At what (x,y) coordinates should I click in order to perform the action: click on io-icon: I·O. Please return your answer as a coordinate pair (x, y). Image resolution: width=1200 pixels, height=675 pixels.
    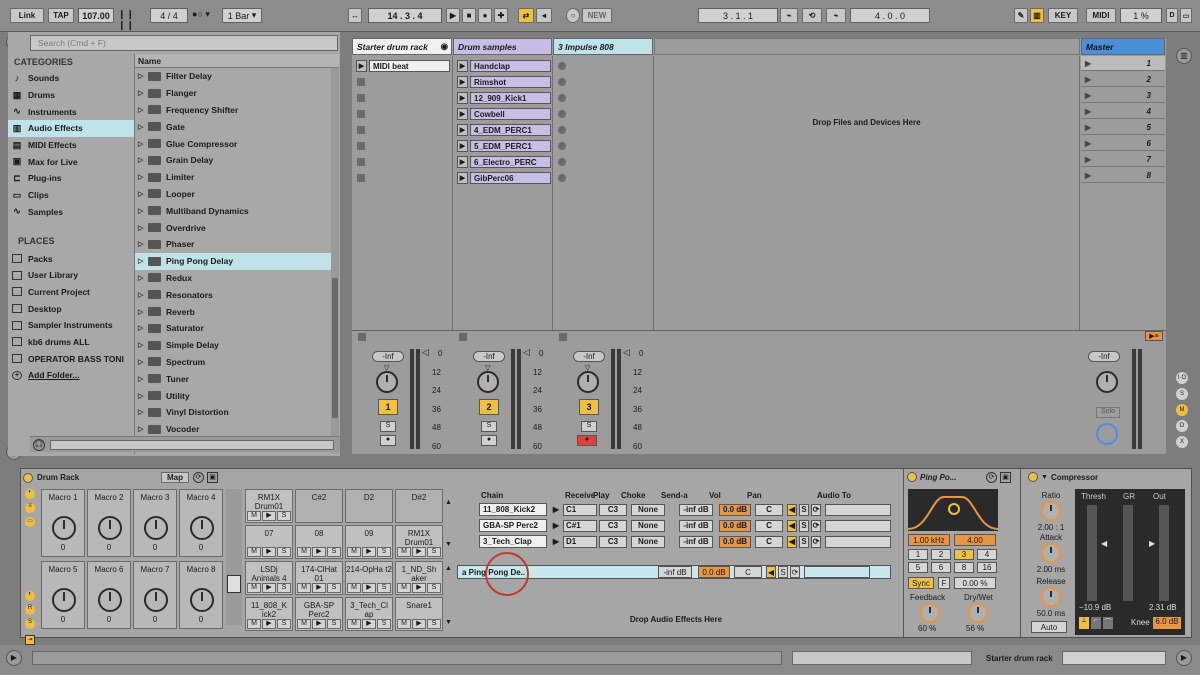
    Looking at the image, I should click on (1182, 378).